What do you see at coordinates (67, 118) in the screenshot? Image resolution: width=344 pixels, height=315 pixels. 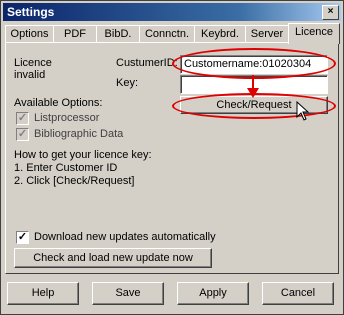 I see `listprocessor-label: Listprocessor` at bounding box center [67, 118].